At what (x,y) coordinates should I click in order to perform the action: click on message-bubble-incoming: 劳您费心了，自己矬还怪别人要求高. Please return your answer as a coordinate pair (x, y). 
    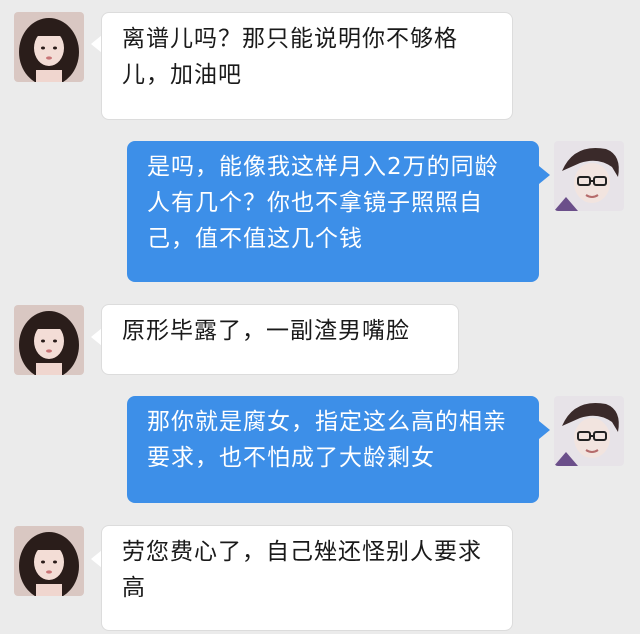
    Looking at the image, I should click on (307, 578).